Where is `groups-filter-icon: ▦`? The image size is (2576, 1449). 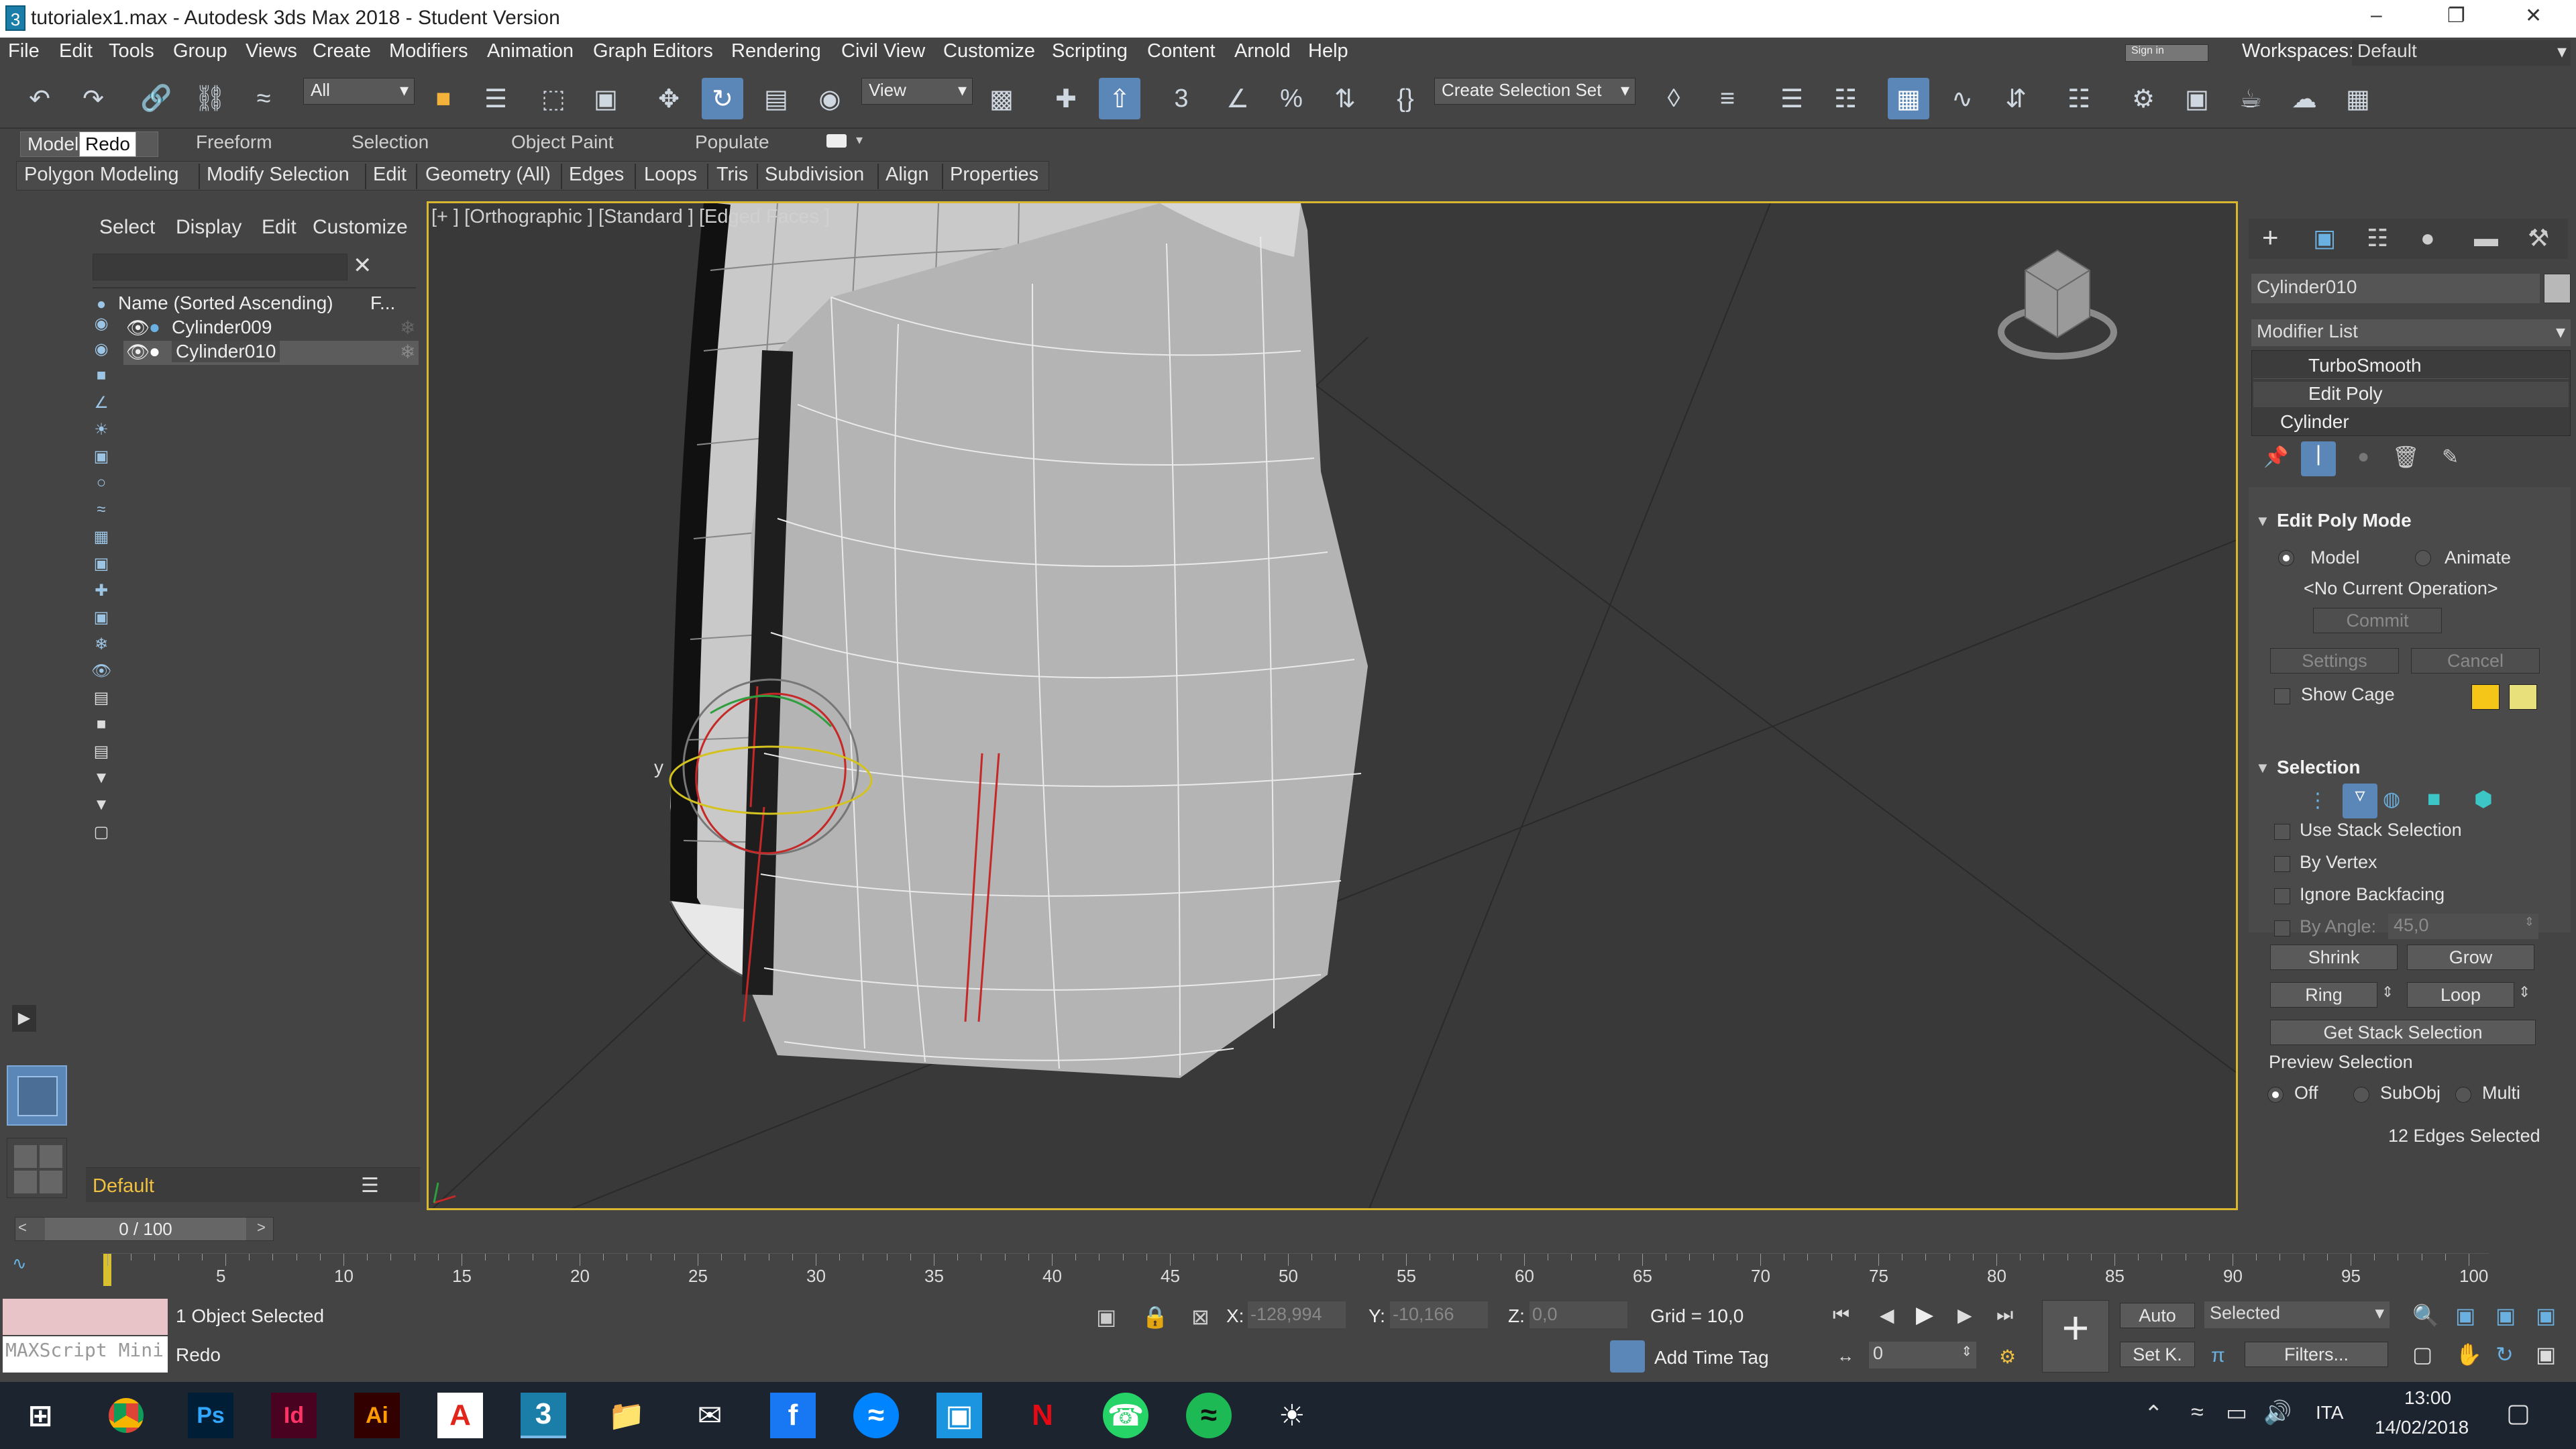 groups-filter-icon: ▦ is located at coordinates (101, 536).